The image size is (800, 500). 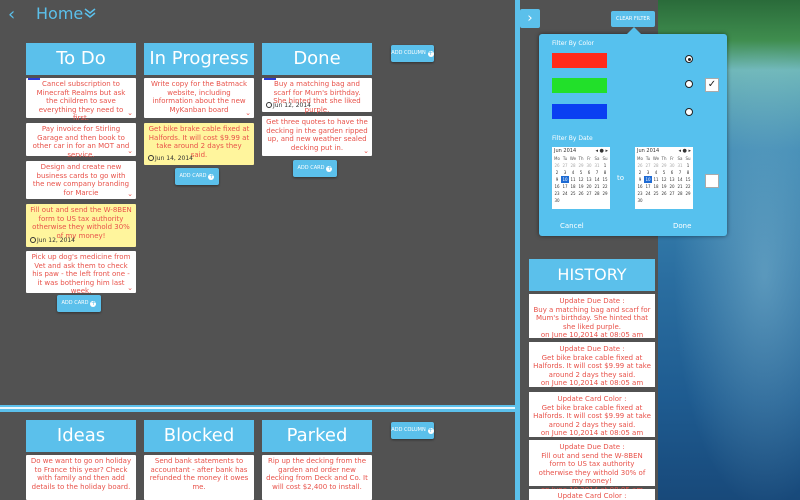 What do you see at coordinates (579, 85) in the screenshot?
I see `color-swatch-green` at bounding box center [579, 85].